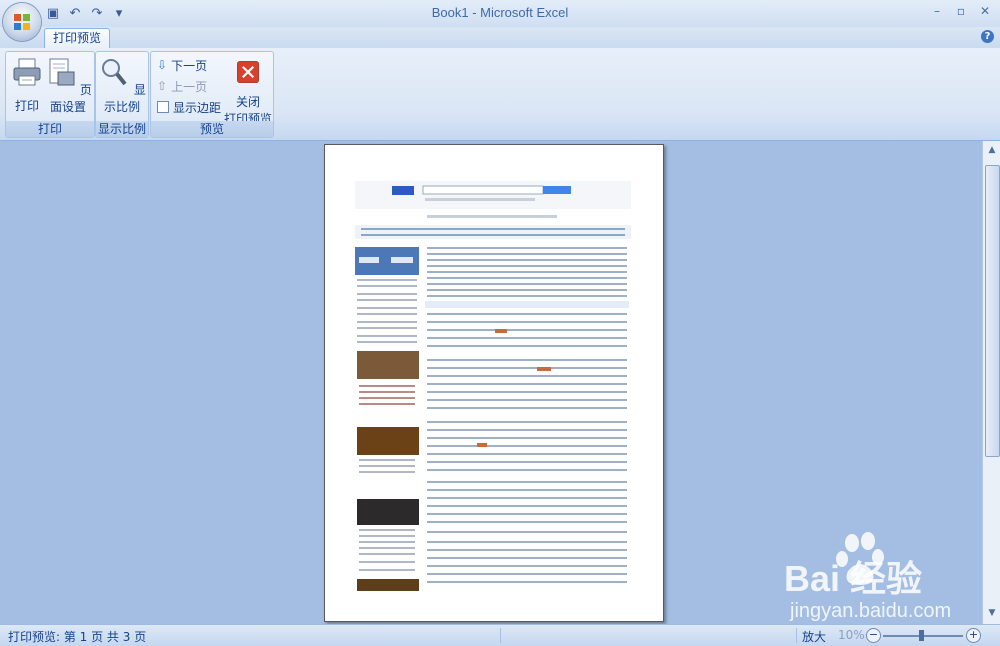 This screenshot has width=1000, height=646. Describe the element at coordinates (212, 94) in the screenshot. I see `preview-group: ⇩ 下一页 ⇧ 上一页 显示边距 关闭 打印预览 预览` at that location.